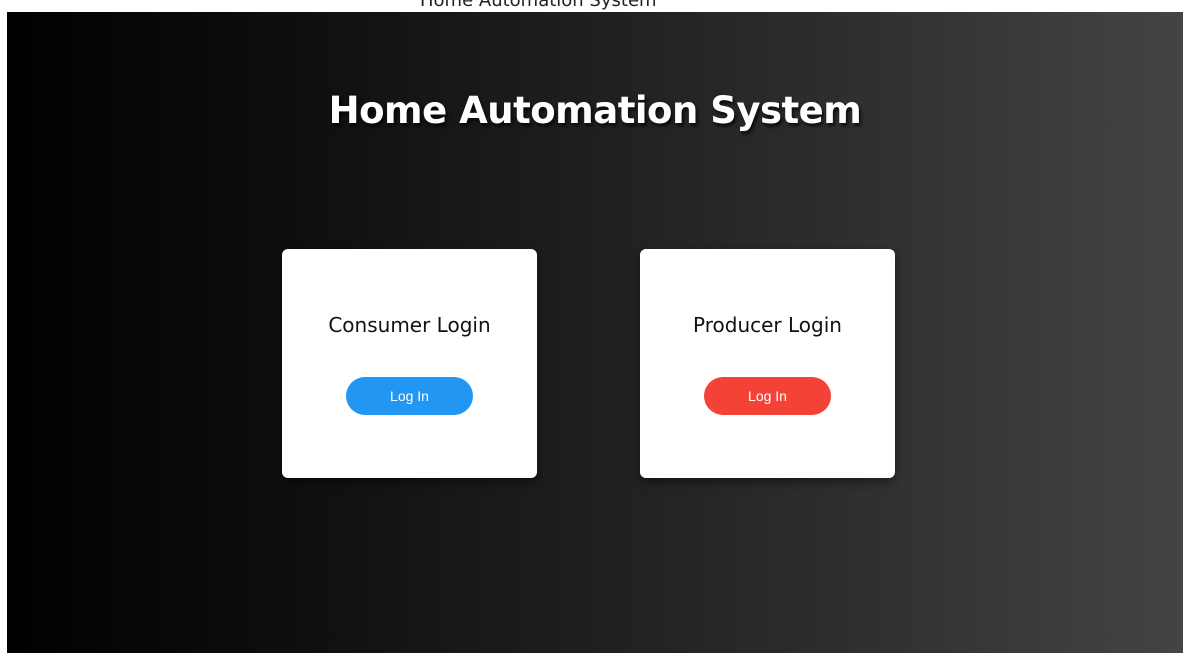  What do you see at coordinates (767, 396) in the screenshot?
I see `producer-login-button: Log In` at bounding box center [767, 396].